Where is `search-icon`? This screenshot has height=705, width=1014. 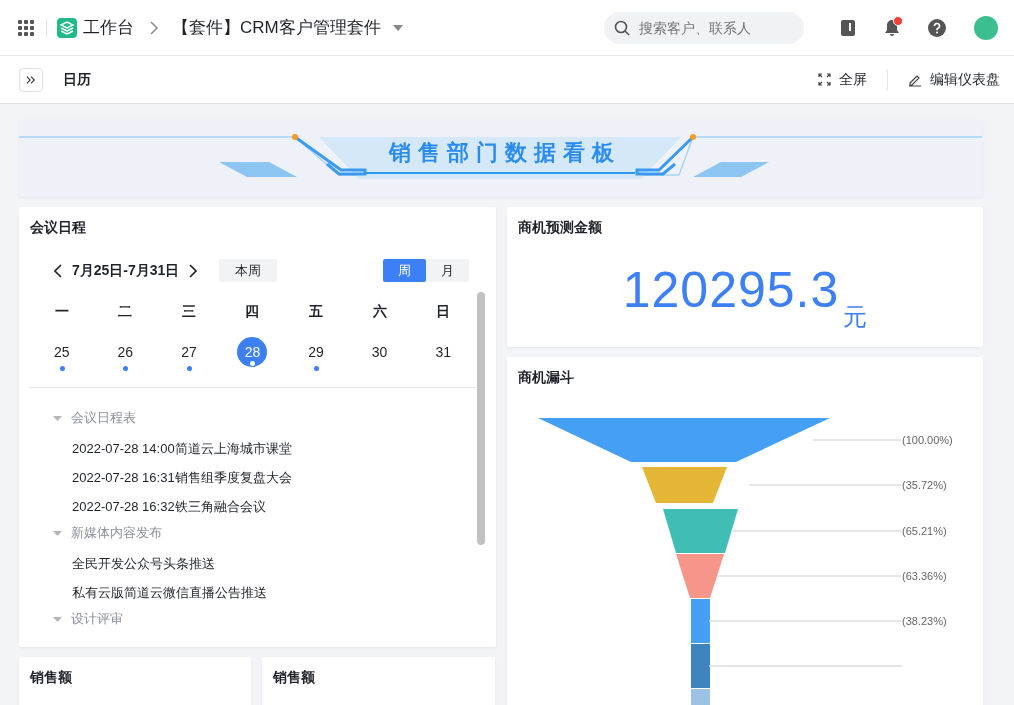 search-icon is located at coordinates (622, 27).